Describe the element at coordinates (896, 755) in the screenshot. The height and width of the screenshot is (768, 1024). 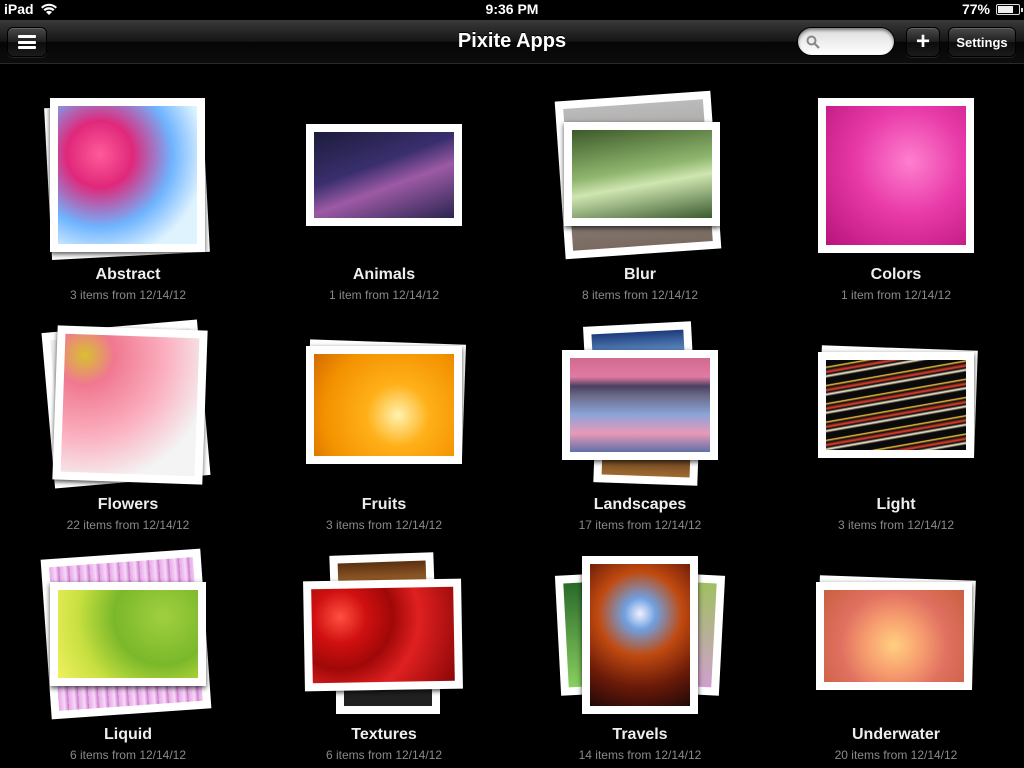
I see `album-info: 20 items from 12/14/12` at that location.